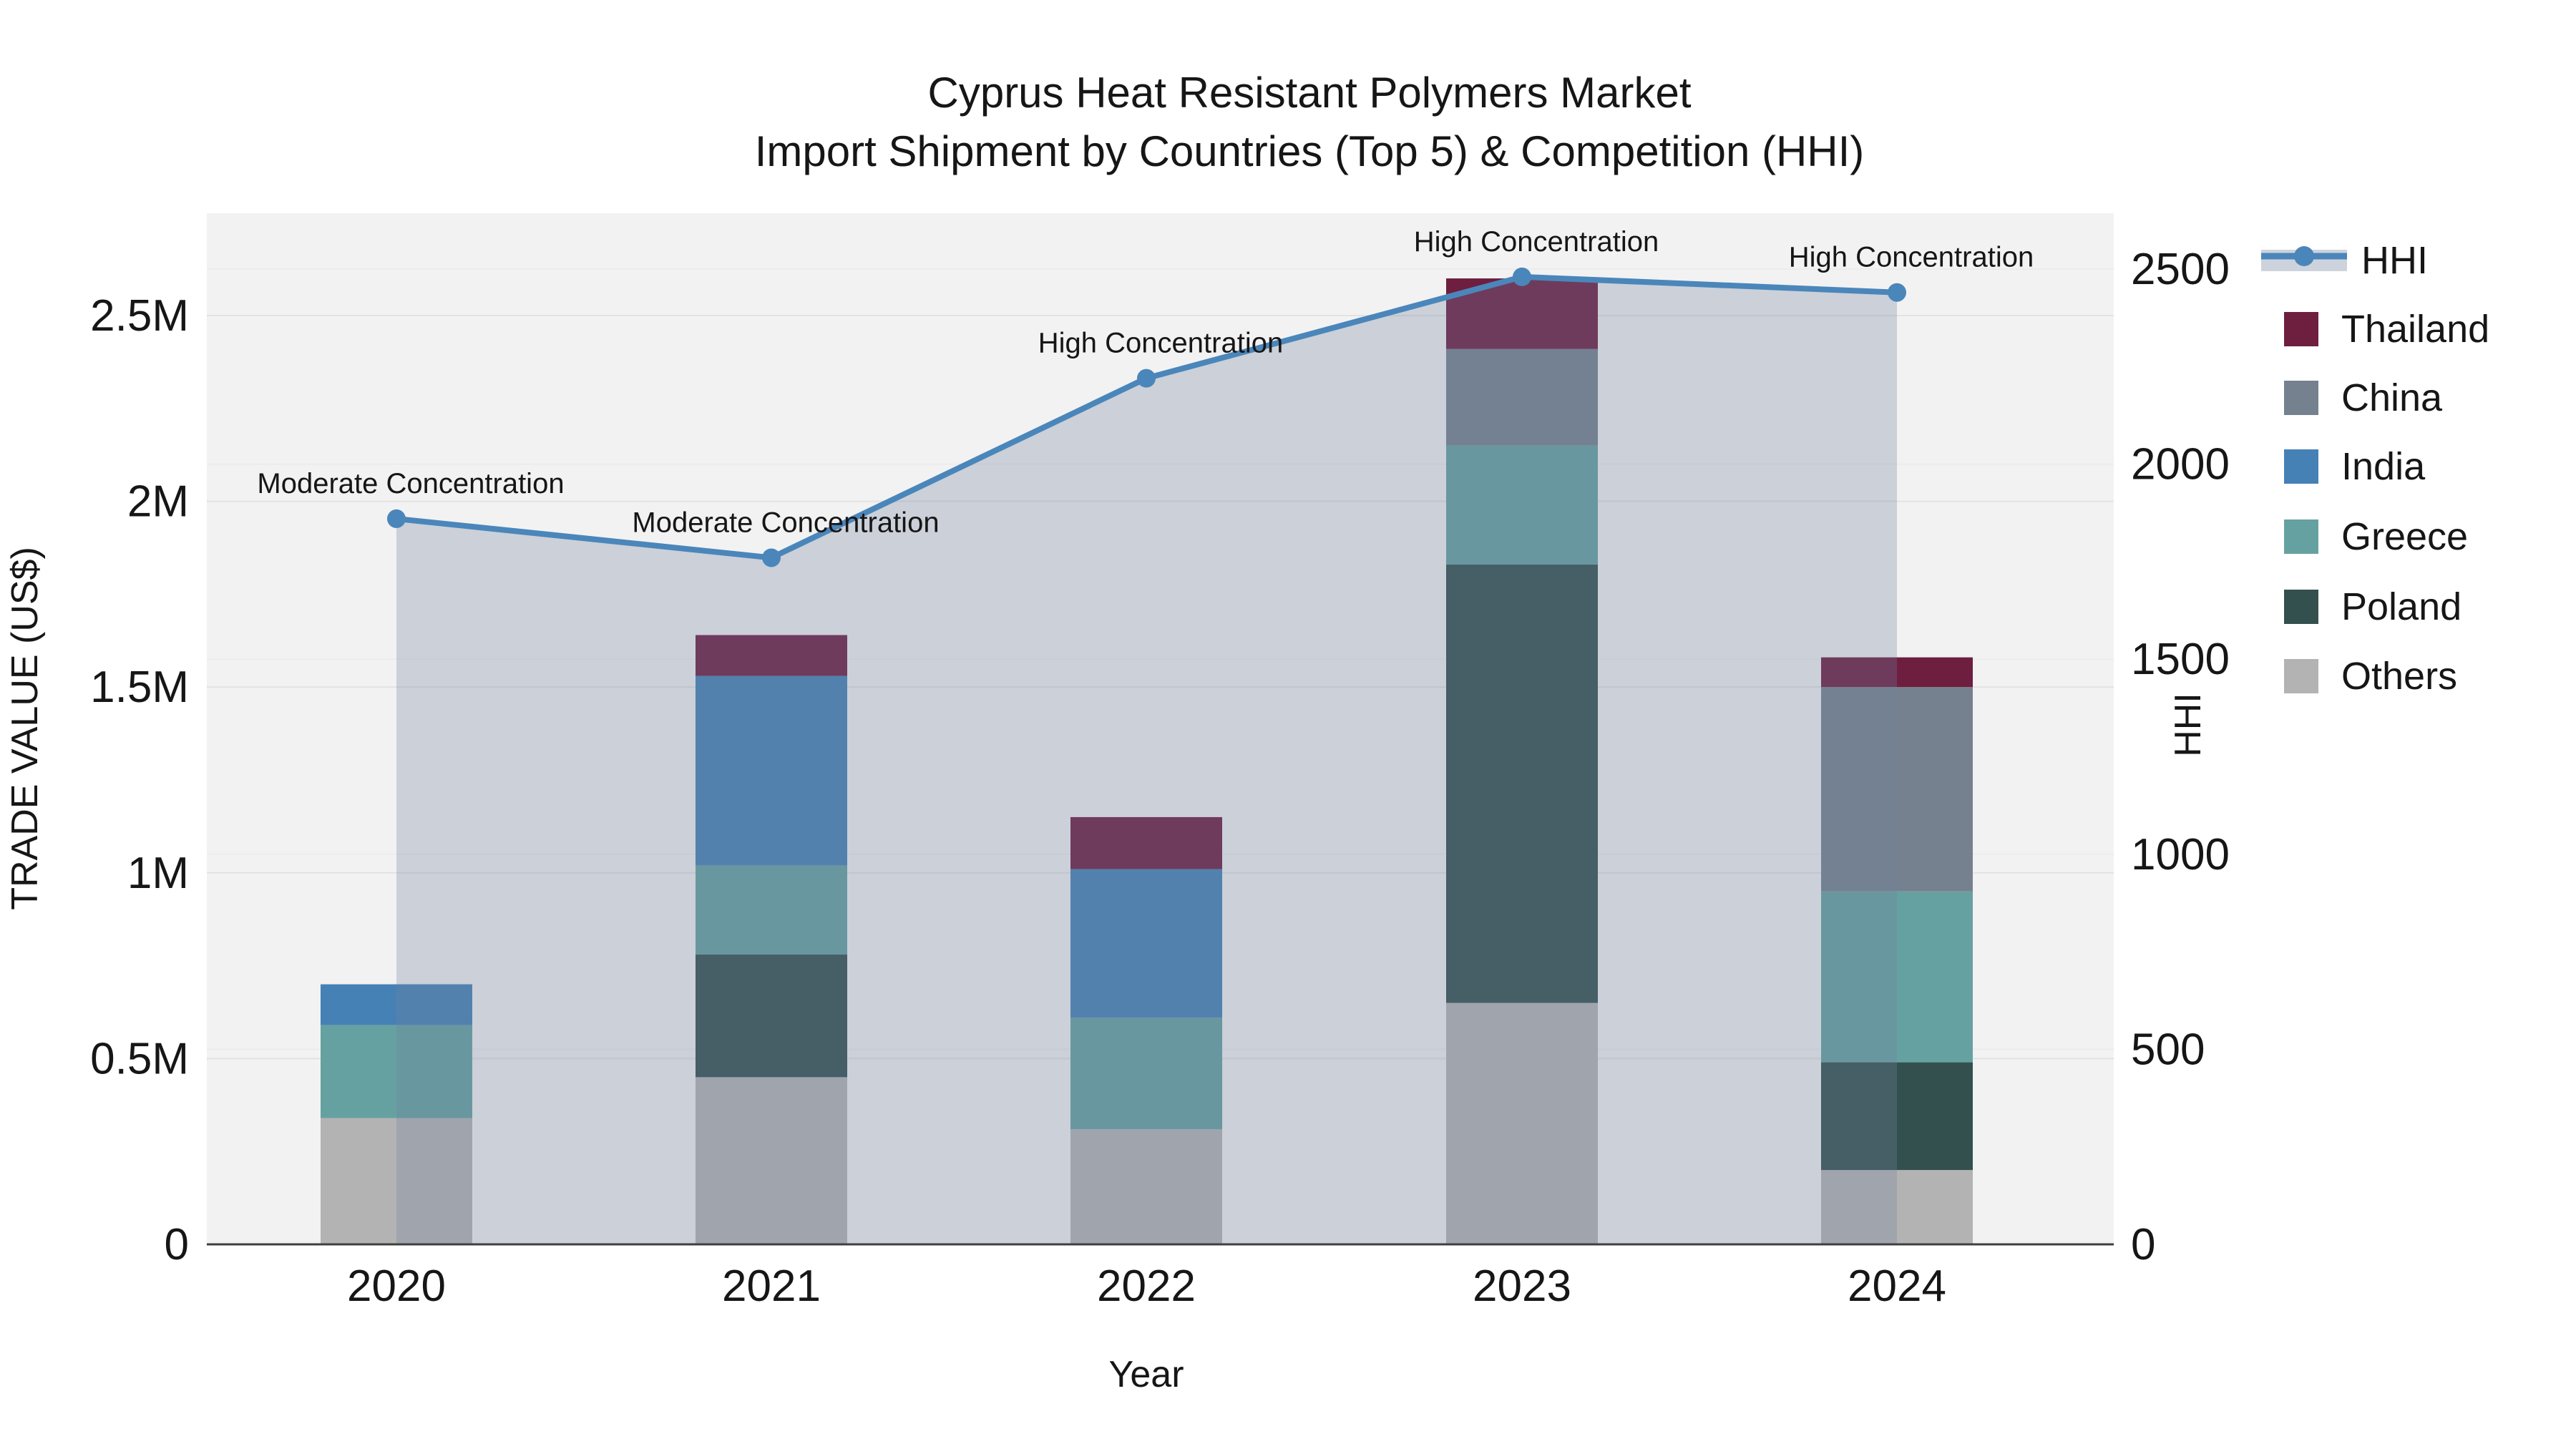 The width and height of the screenshot is (2576, 1449). What do you see at coordinates (1146, 1286) in the screenshot?
I see `x-axis-tick-2022: 2022` at bounding box center [1146, 1286].